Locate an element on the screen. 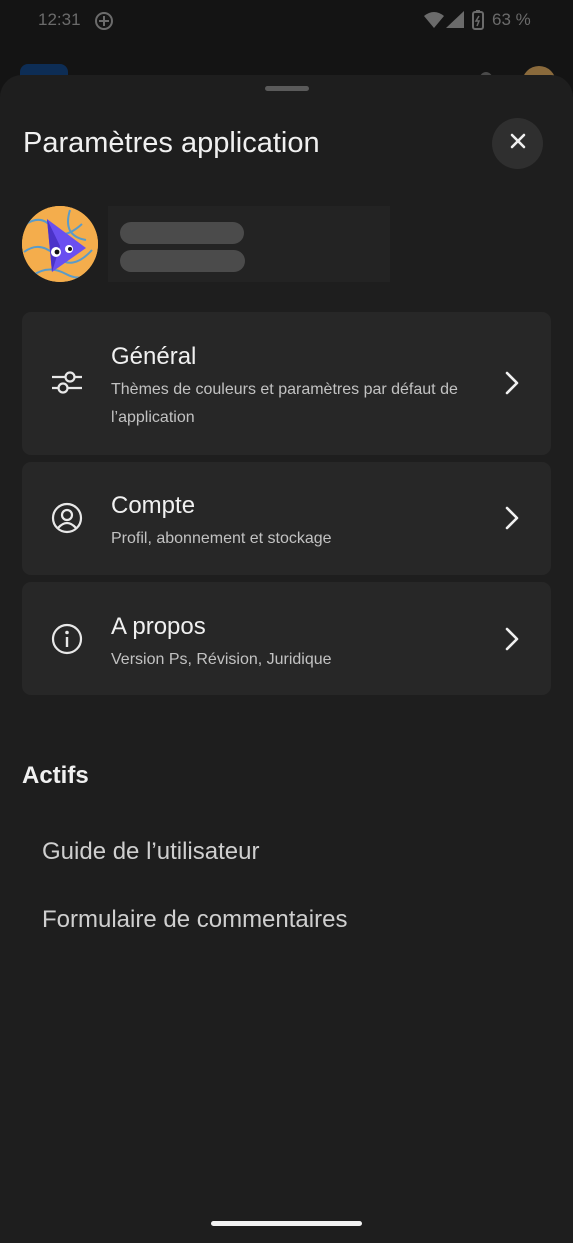  close-icon is located at coordinates (518, 143).